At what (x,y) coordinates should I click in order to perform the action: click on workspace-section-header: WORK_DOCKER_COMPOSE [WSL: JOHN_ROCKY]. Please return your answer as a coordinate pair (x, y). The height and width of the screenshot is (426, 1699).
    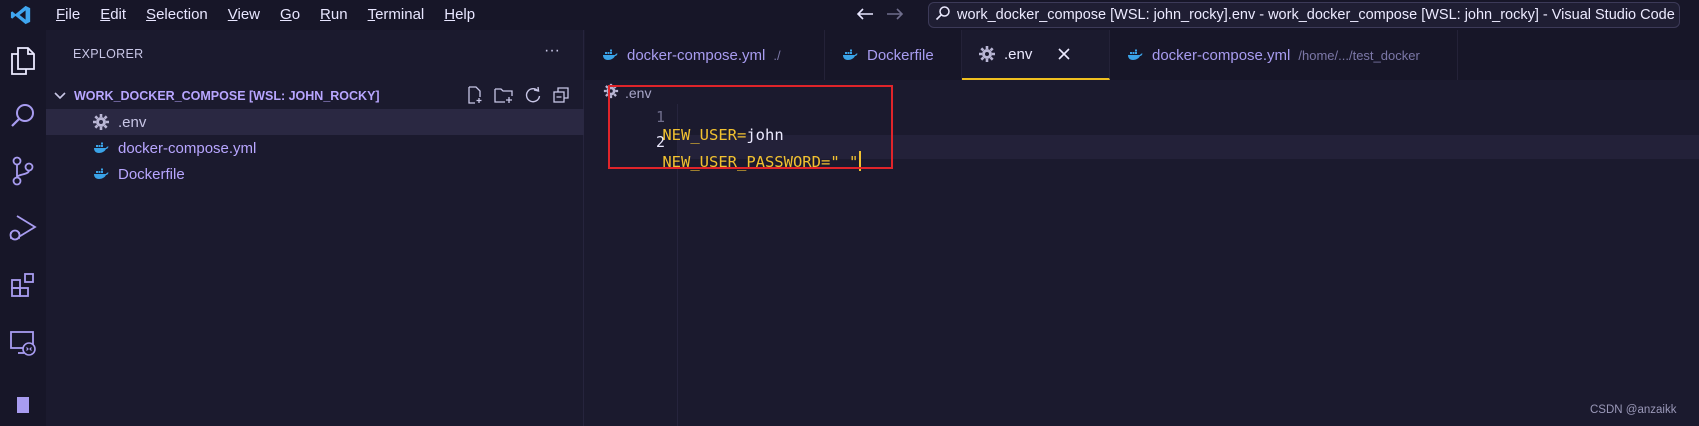
    Looking at the image, I should click on (315, 96).